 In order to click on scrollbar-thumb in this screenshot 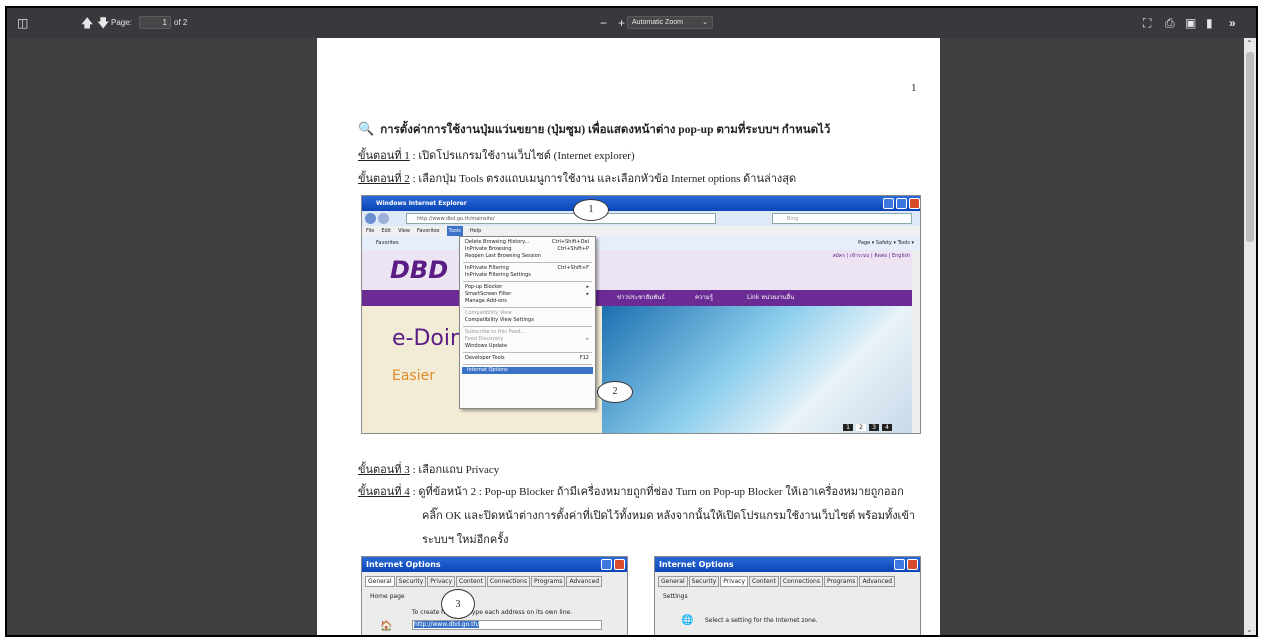, I will do `click(1250, 147)`.